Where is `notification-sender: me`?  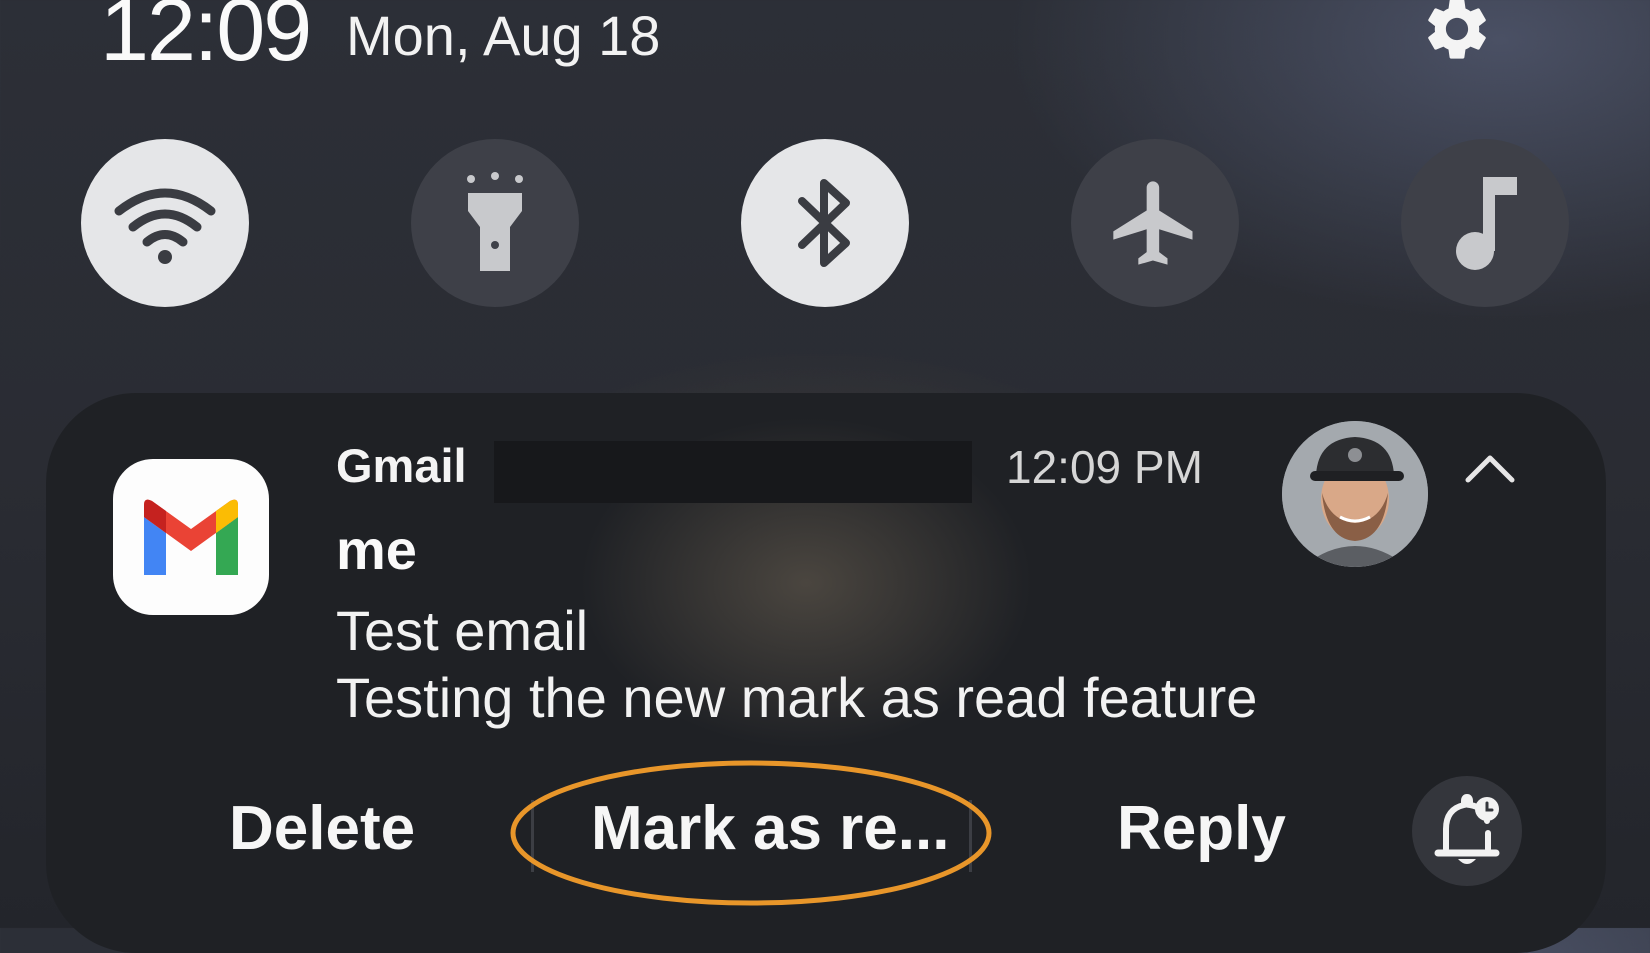
notification-sender: me is located at coordinates (376, 549).